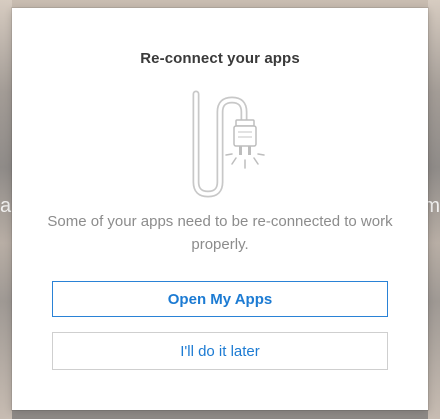  Describe the element at coordinates (6, 206) in the screenshot. I see `background-text-left: a` at that location.